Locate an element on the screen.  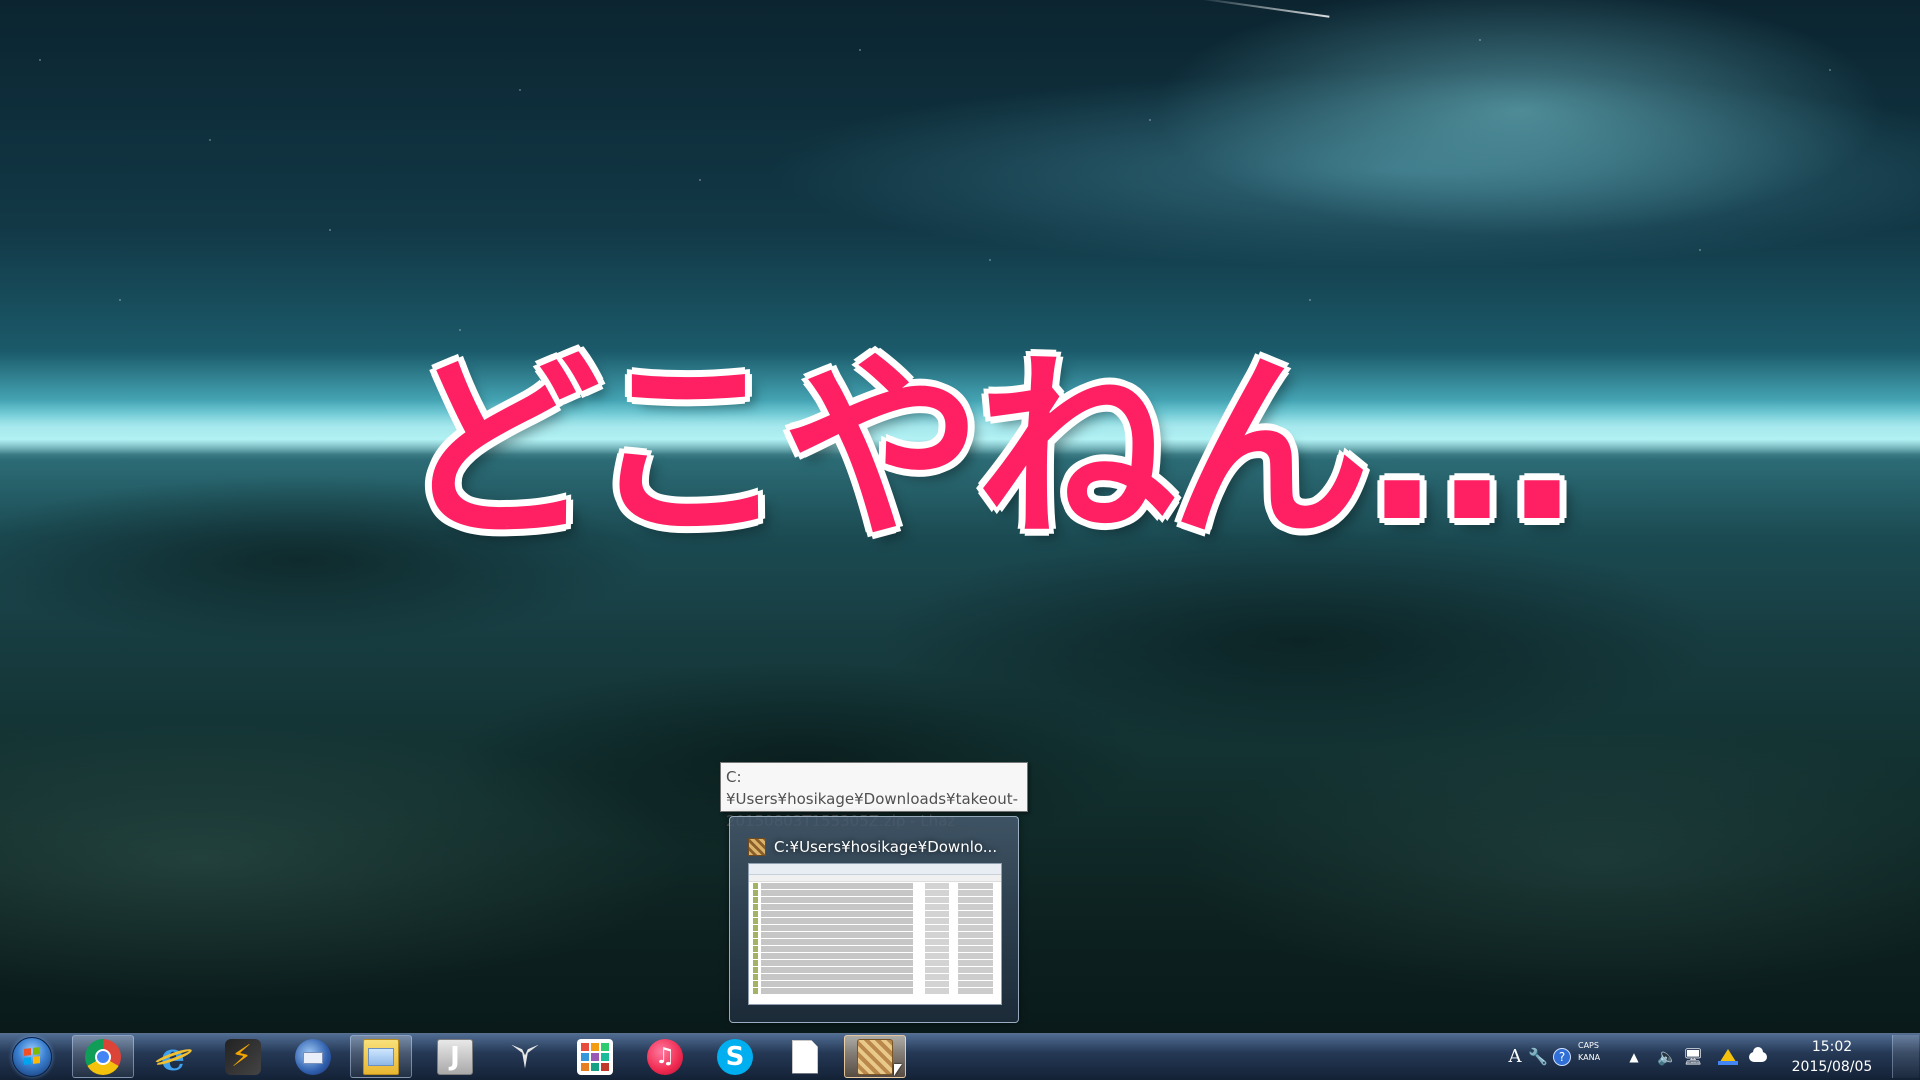
skype-icon: S is located at coordinates (735, 1056).